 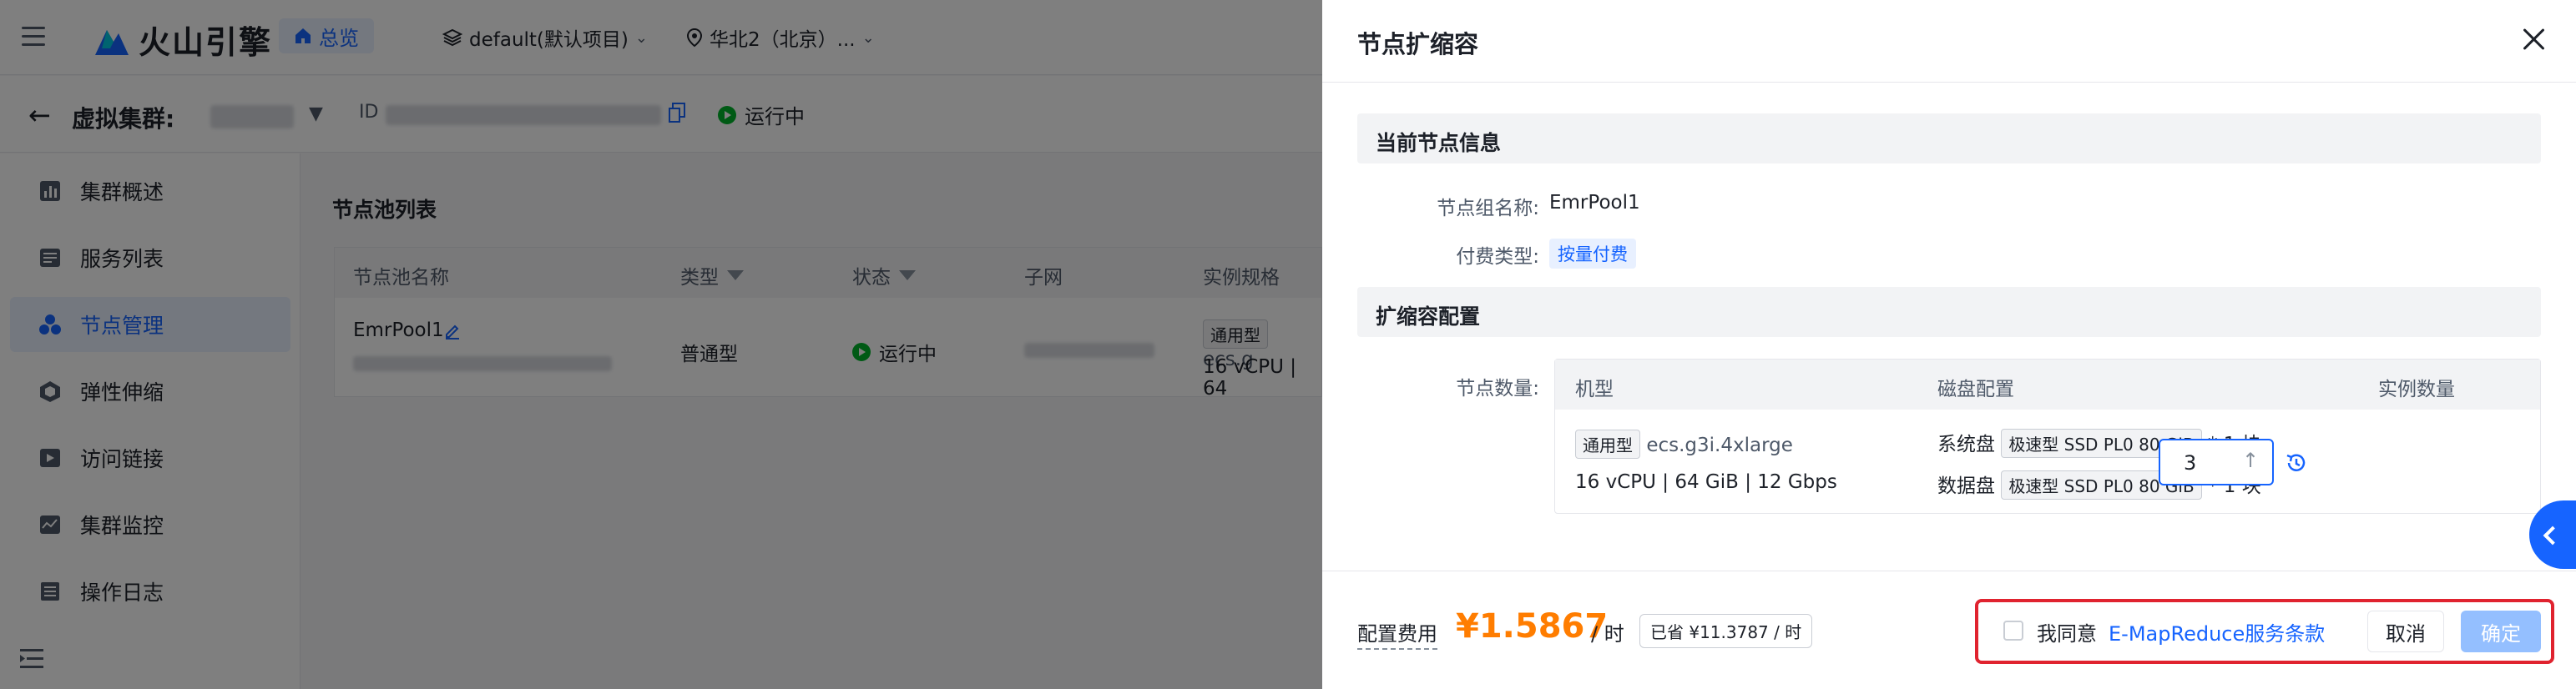 I want to click on agree-checkbox, so click(x=2013, y=631).